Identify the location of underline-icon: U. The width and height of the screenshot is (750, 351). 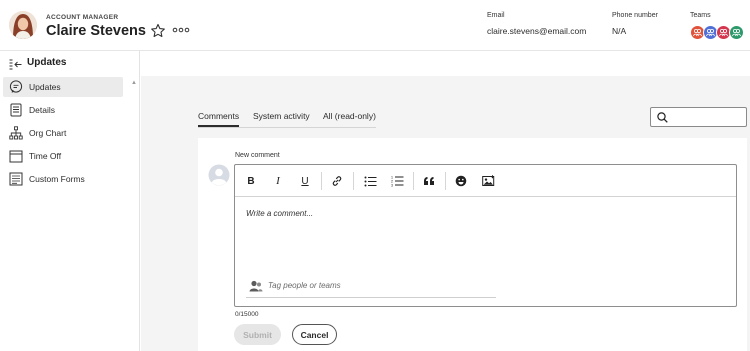
(305, 181).